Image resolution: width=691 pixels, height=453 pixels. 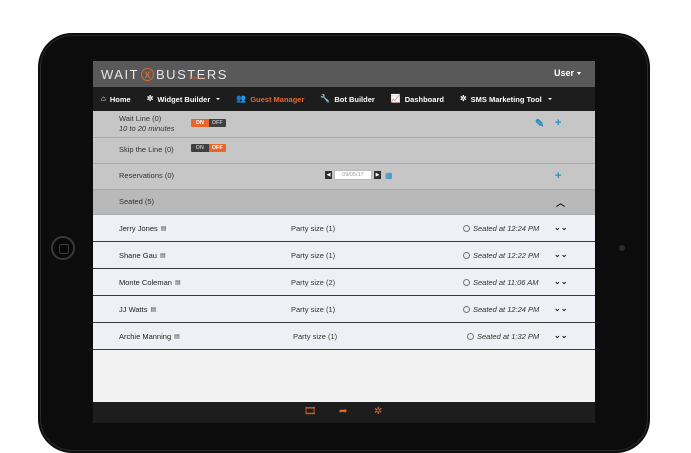 I want to click on date-picker: ◀ 09/05/17 ▶ ▦, so click(x=359, y=175).